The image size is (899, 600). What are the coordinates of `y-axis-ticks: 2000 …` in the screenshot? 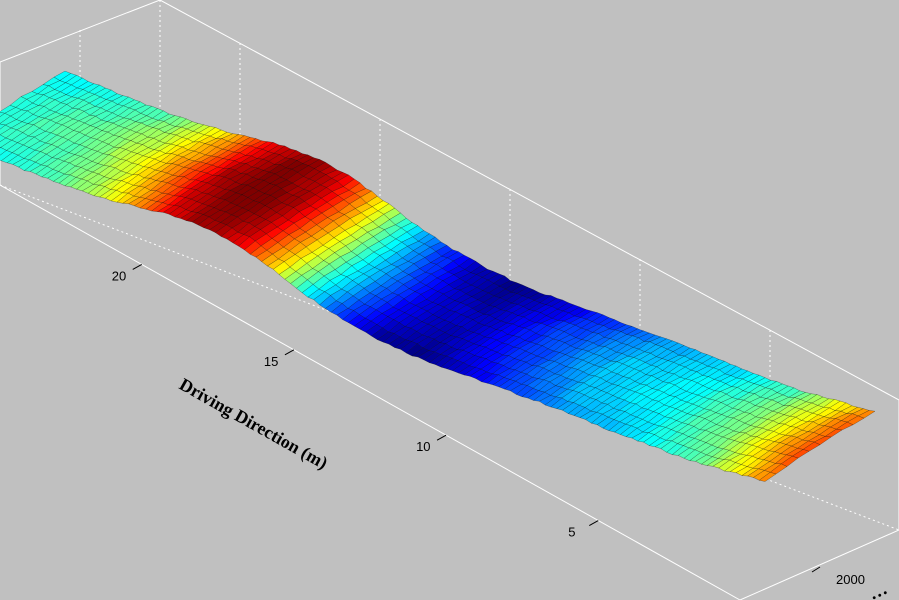 It's located at (850, 583).